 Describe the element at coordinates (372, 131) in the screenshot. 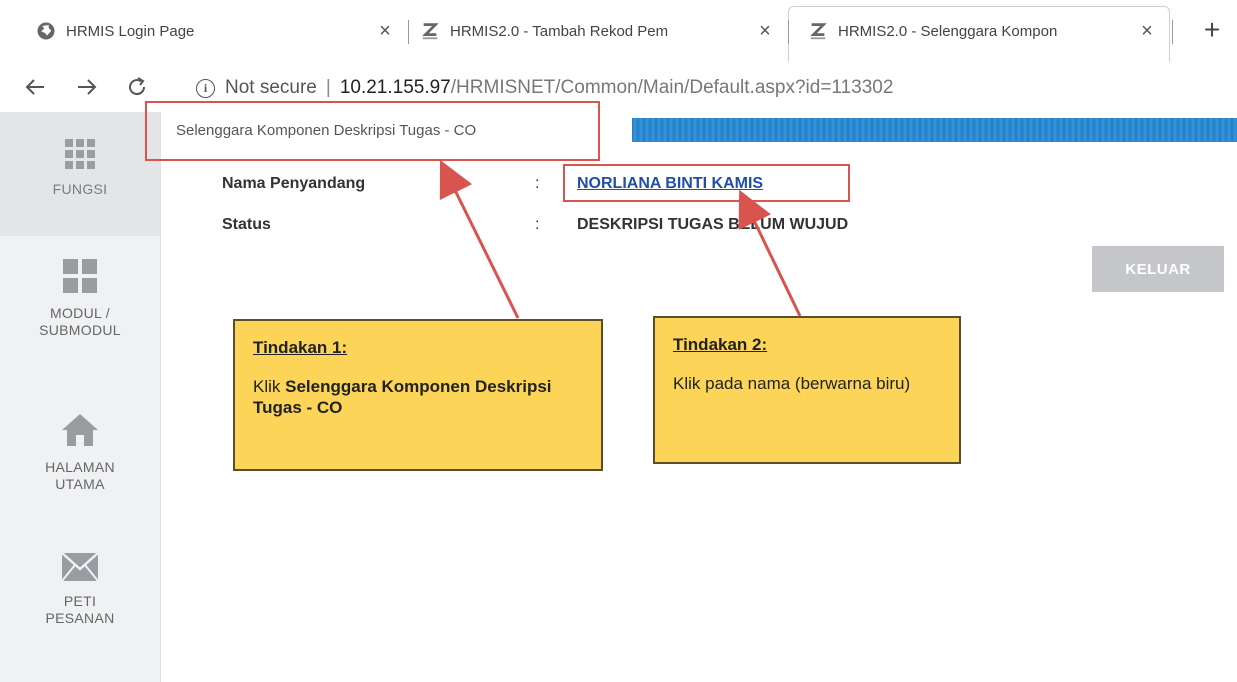

I see `highlight-box-title` at that location.